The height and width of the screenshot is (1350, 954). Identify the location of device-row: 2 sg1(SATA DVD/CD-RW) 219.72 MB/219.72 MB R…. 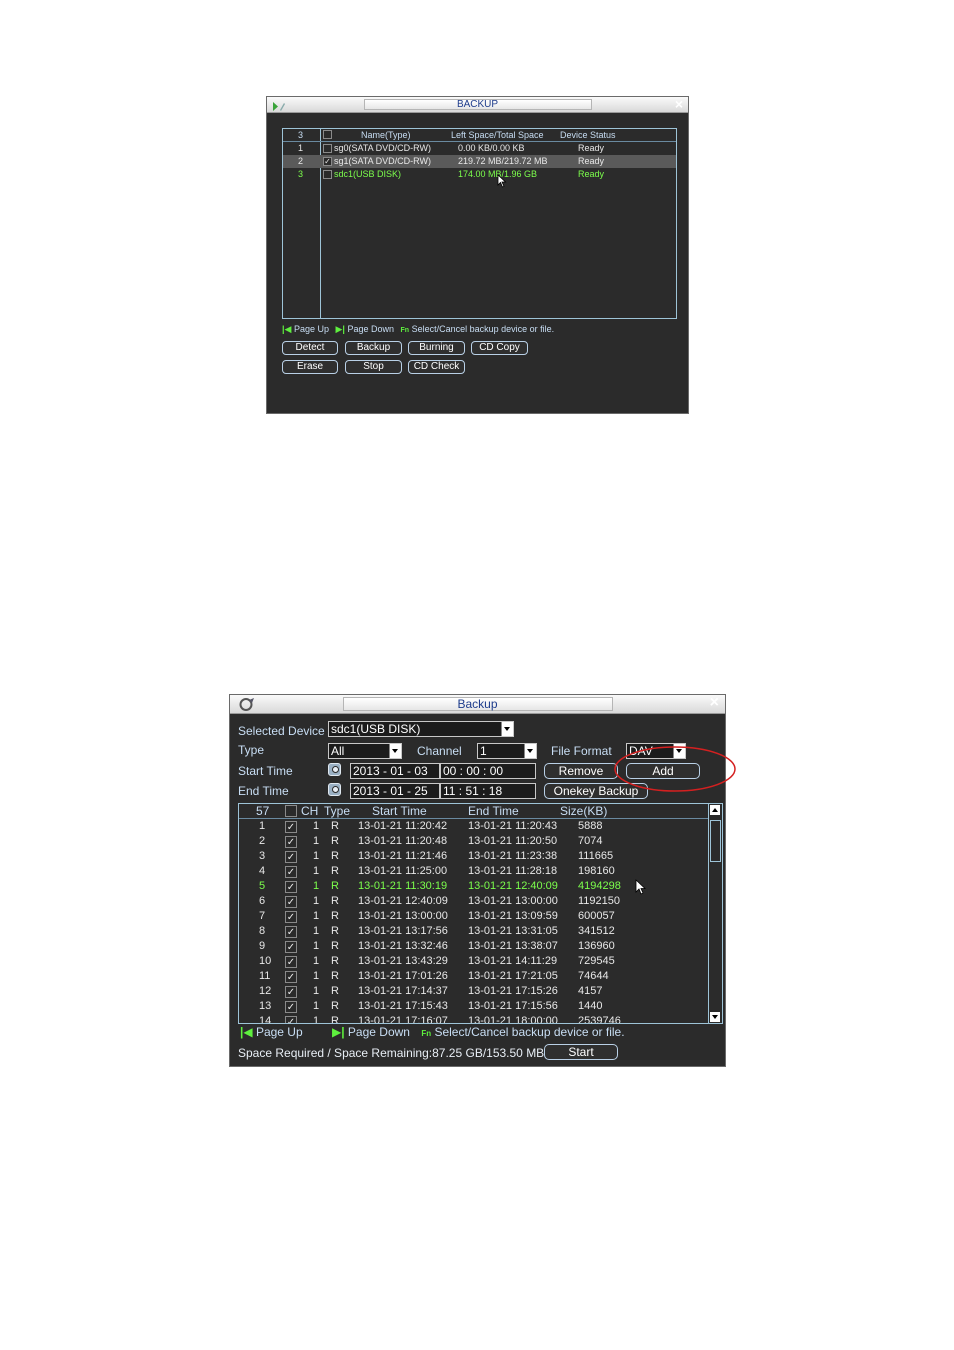
(479, 161).